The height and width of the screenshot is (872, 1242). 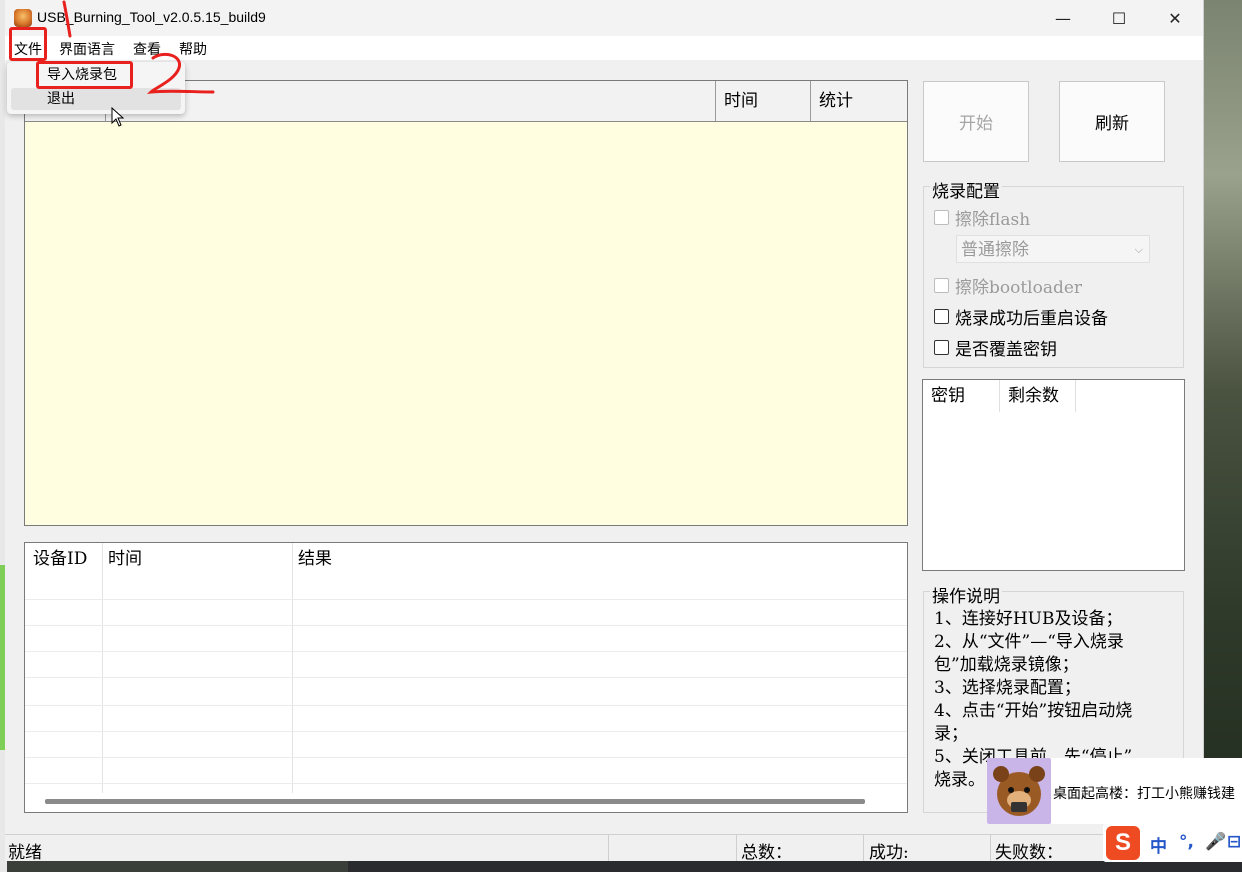 What do you see at coordinates (96, 99) in the screenshot?
I see `menu-item-exit: 退出` at bounding box center [96, 99].